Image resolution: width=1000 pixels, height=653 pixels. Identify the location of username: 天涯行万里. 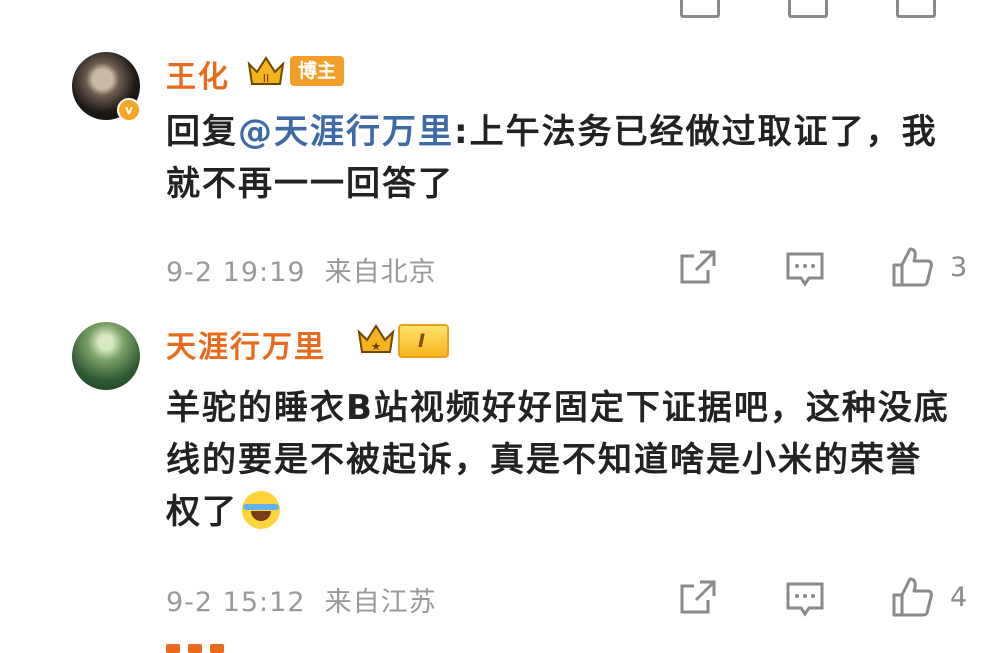
(246, 344).